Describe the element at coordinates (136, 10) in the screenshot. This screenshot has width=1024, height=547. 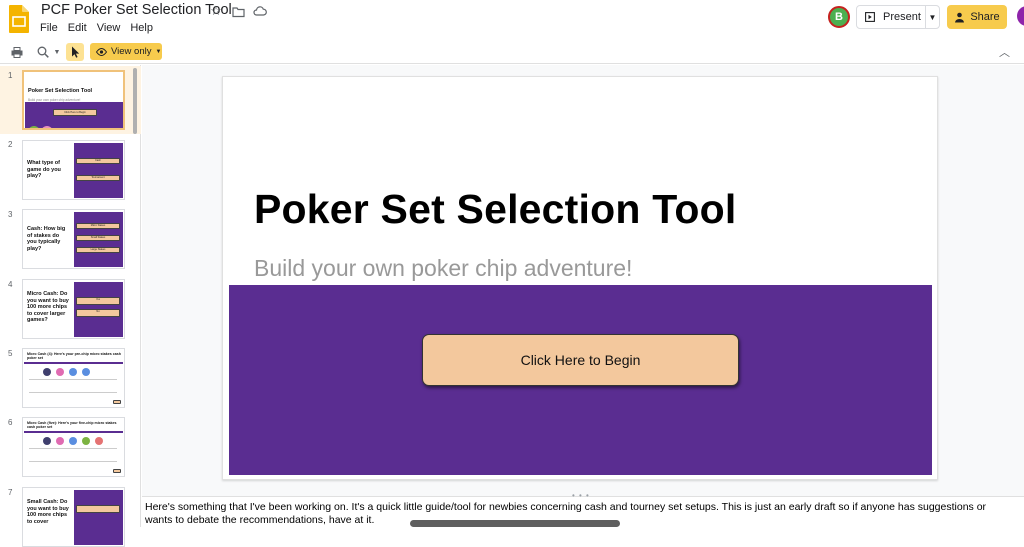
I see `document-title: PCF Poker Set Selection Tool` at that location.